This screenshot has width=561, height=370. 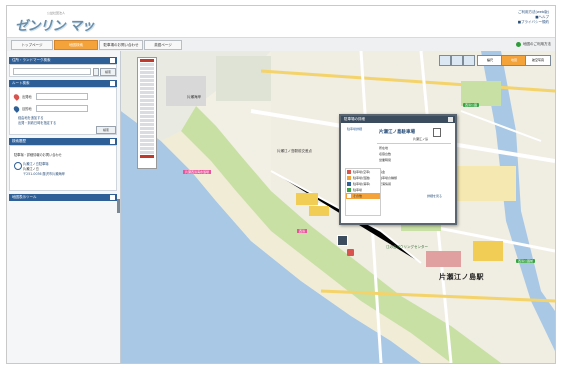 I want to click on goal-input, so click(x=62, y=108).